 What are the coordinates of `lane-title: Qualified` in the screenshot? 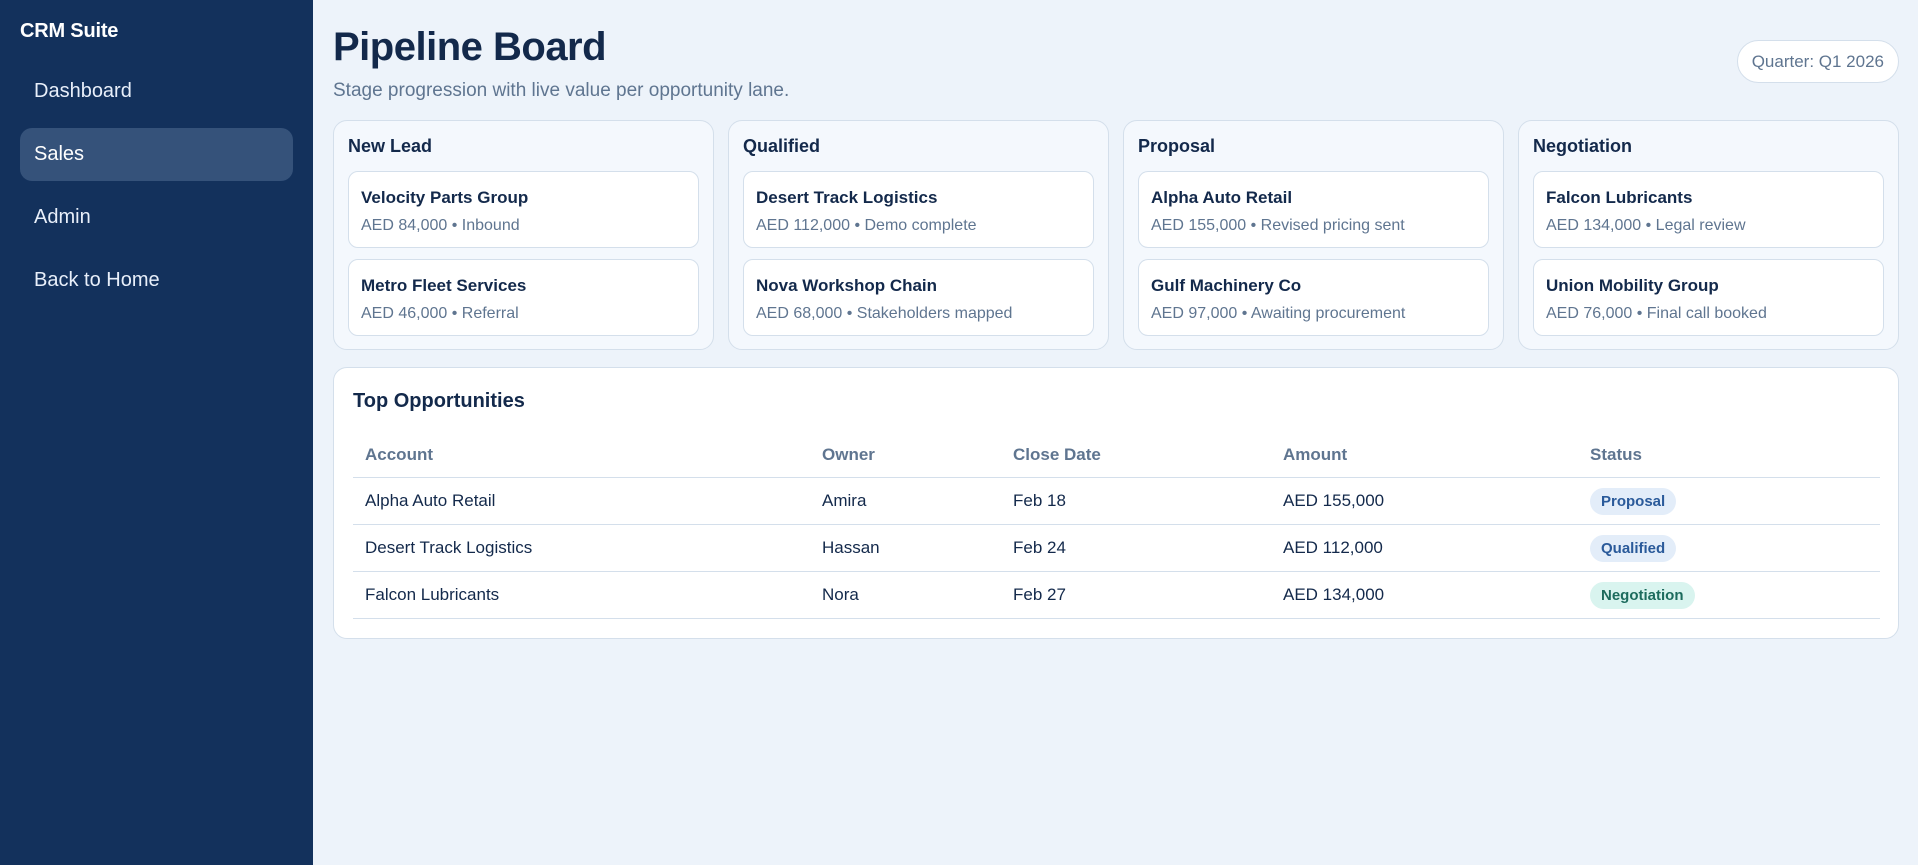 It's located at (782, 146).